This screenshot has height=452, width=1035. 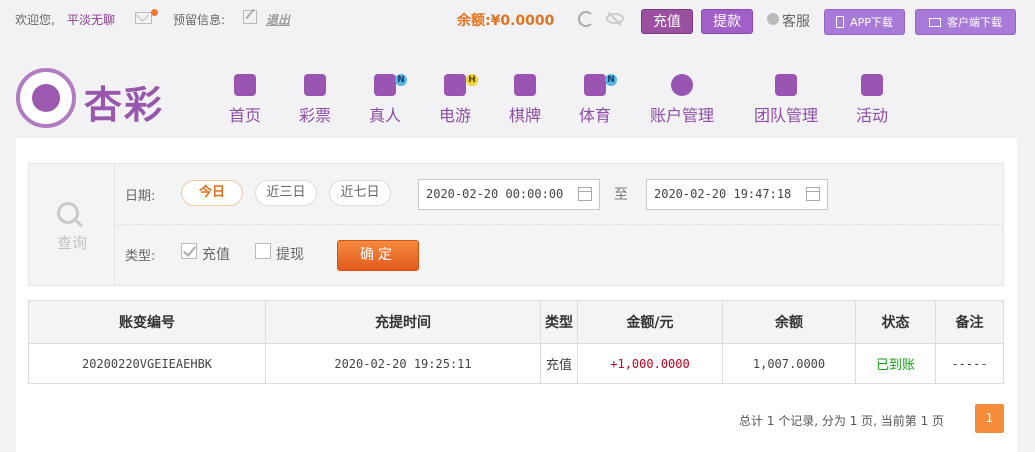 What do you see at coordinates (525, 100) in the screenshot?
I see `nav-item-cards: 棋牌` at bounding box center [525, 100].